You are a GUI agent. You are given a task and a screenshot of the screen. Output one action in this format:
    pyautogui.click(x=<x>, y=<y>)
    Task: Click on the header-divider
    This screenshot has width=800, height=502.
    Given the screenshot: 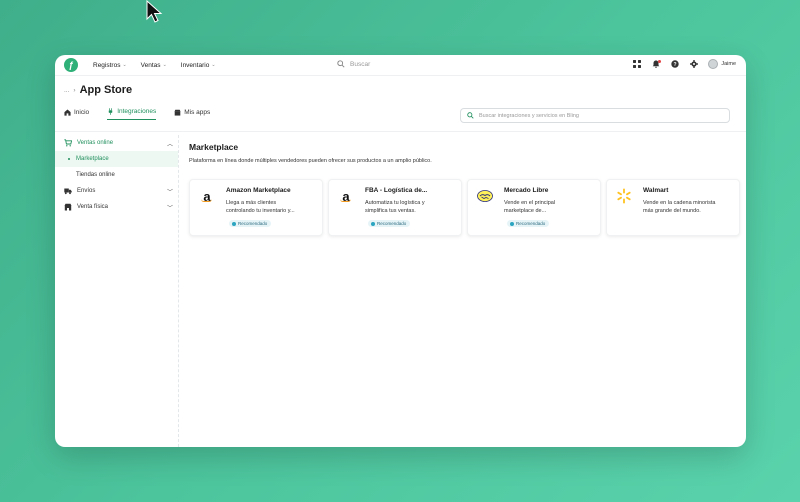 What is the action you would take?
    pyautogui.click(x=400, y=131)
    